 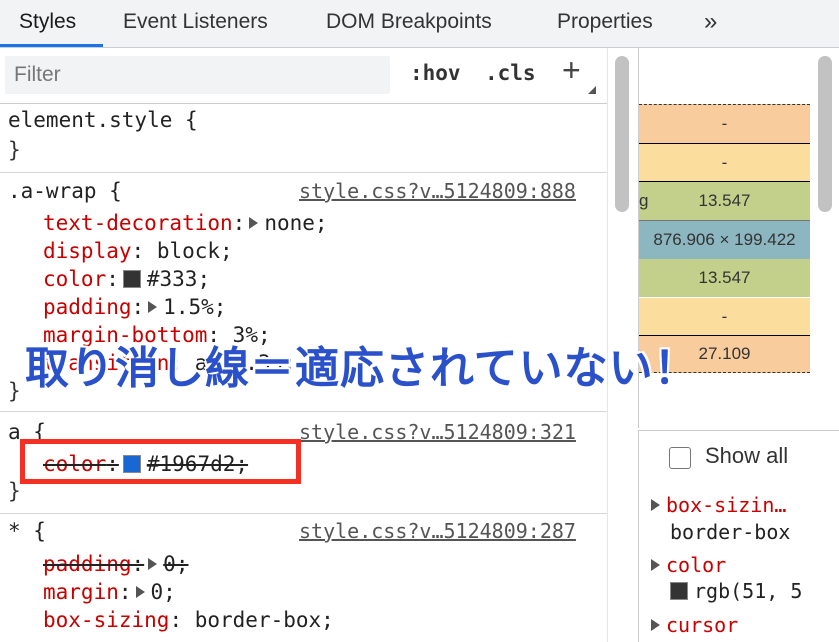 I want to click on box-content: 876.906 × 199.422, so click(x=724, y=240).